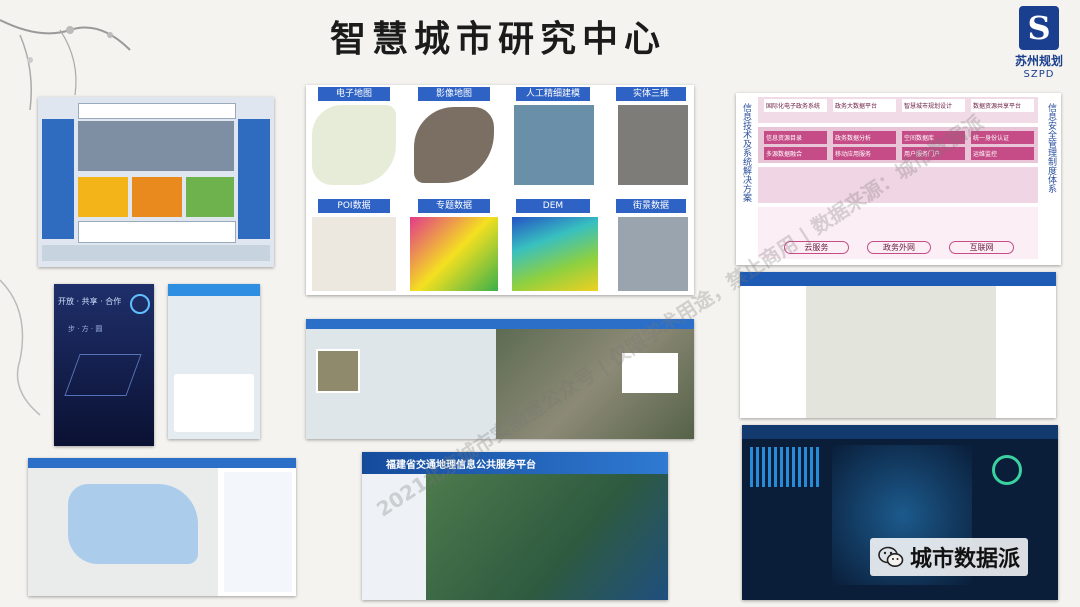 This screenshot has width=1080, height=607. I want to click on arch-left-column, so click(58, 179).